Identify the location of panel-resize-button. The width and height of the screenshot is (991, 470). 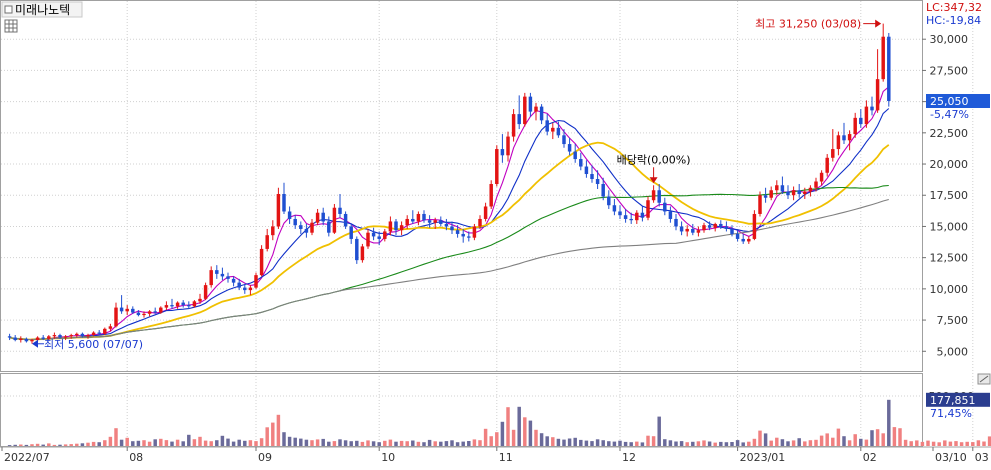
(984, 379).